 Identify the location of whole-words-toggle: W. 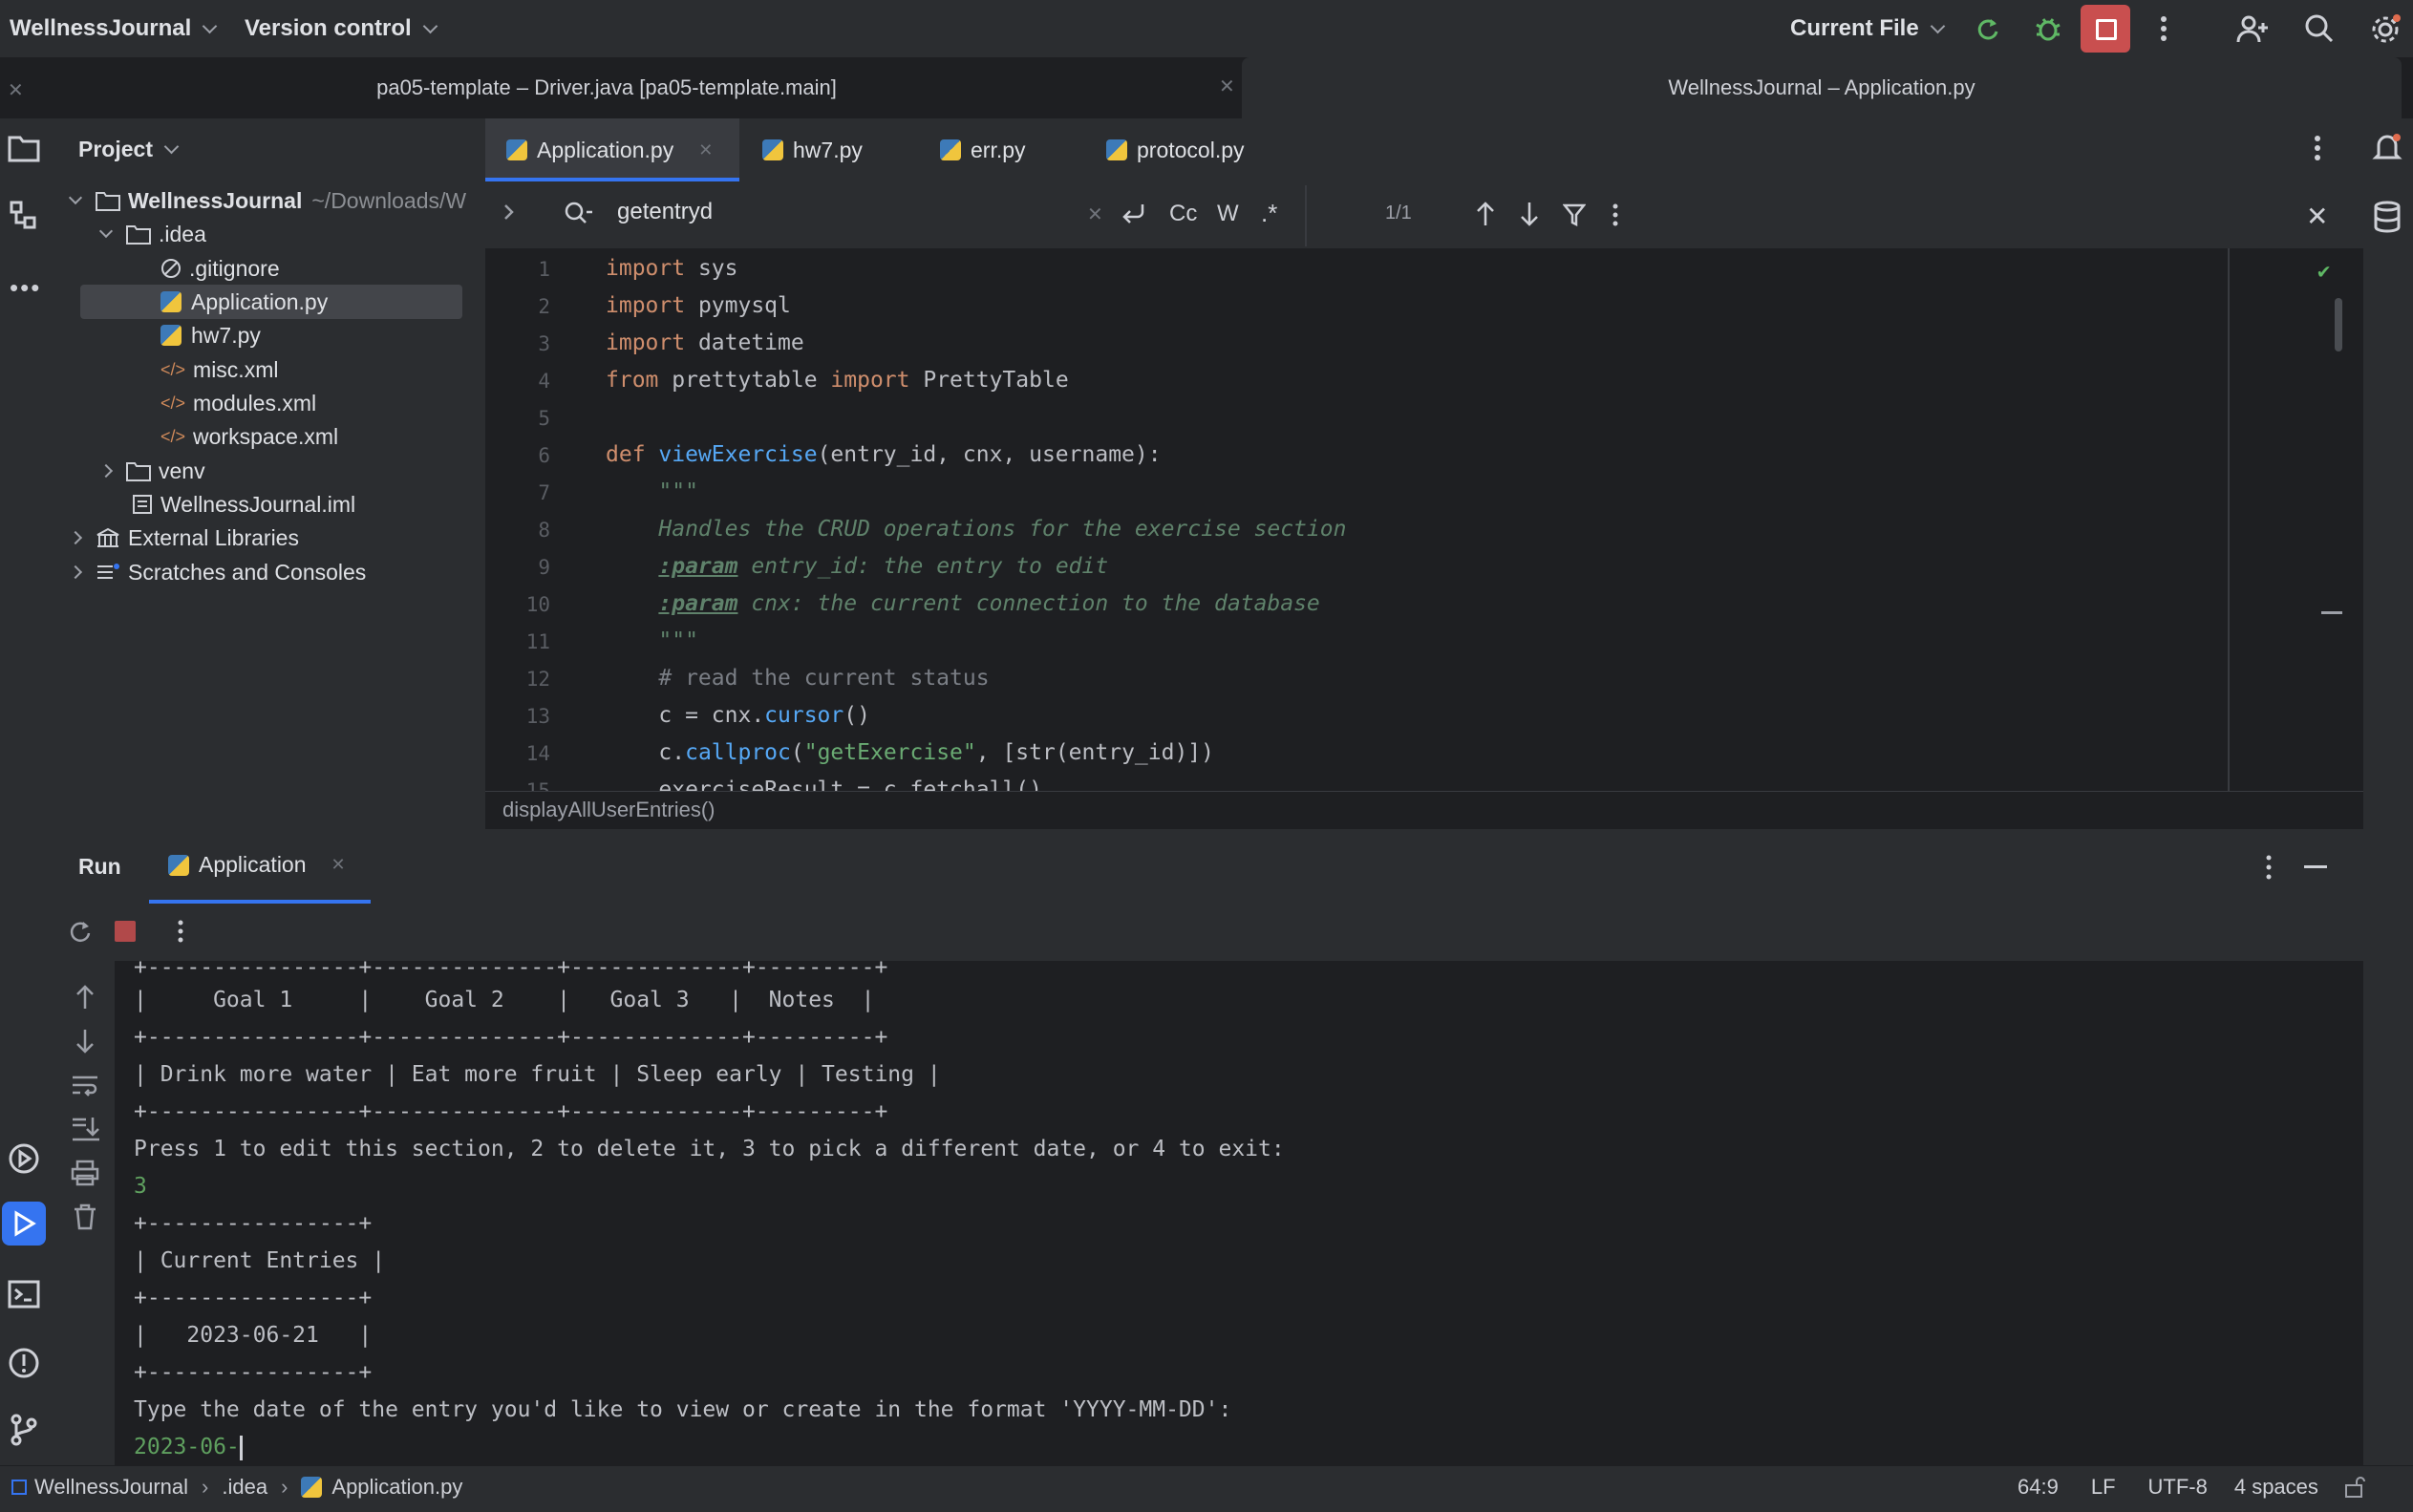
(1228, 214).